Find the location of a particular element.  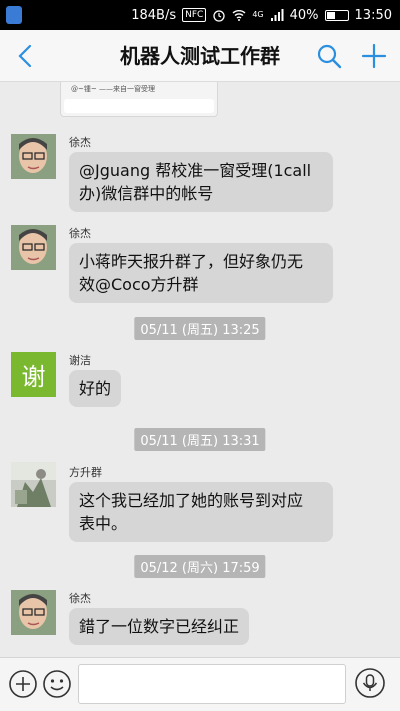

message-input is located at coordinates (212, 684).